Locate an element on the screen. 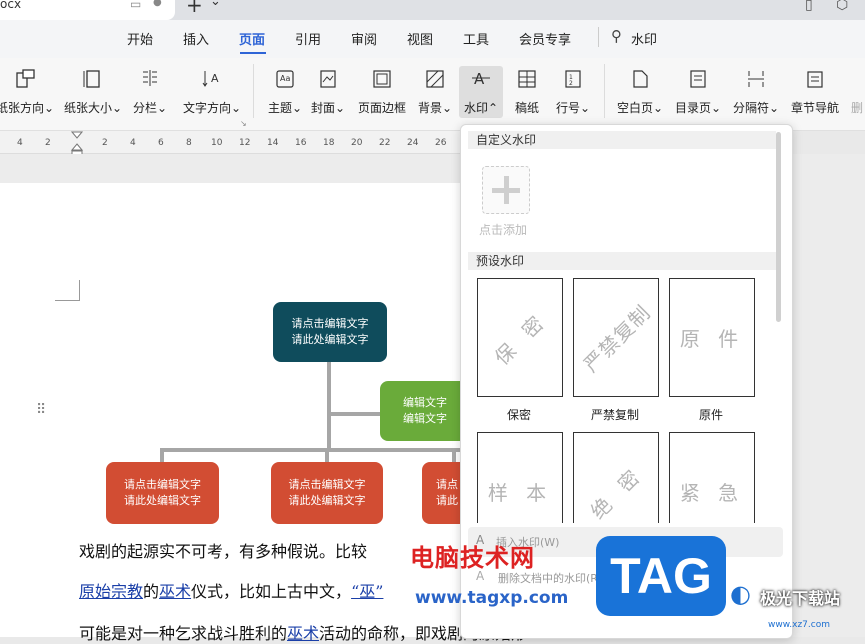  paper-size-button: 纸张大小⌄ is located at coordinates (93, 91).